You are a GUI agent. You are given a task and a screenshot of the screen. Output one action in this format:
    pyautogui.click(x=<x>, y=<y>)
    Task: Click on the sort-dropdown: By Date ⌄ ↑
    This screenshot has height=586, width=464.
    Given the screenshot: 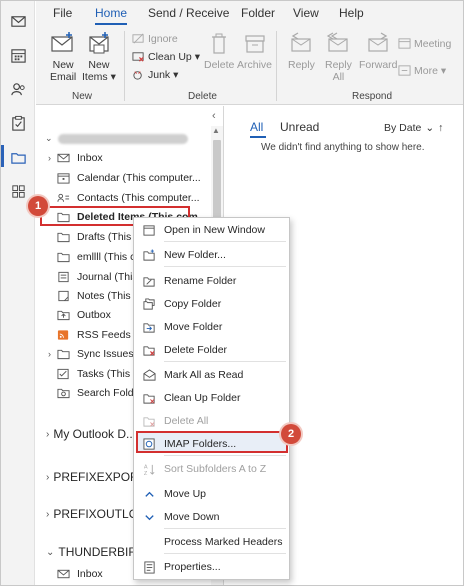 What is the action you would take?
    pyautogui.click(x=413, y=128)
    